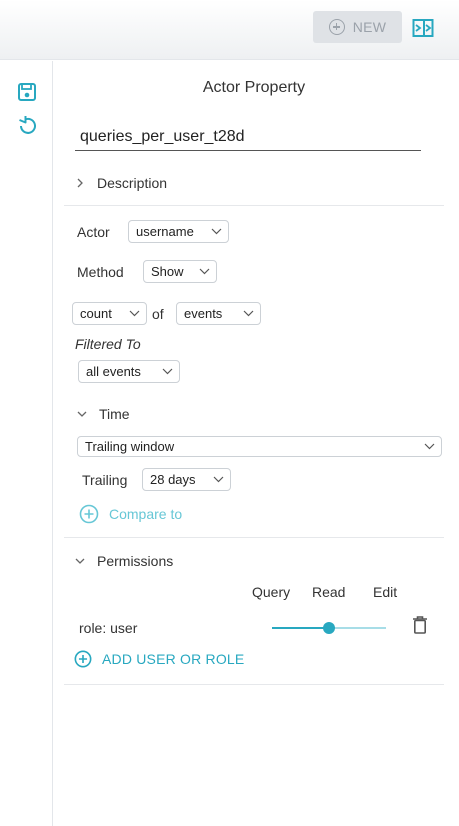 The image size is (459, 826). I want to click on time-label: Time, so click(114, 414).